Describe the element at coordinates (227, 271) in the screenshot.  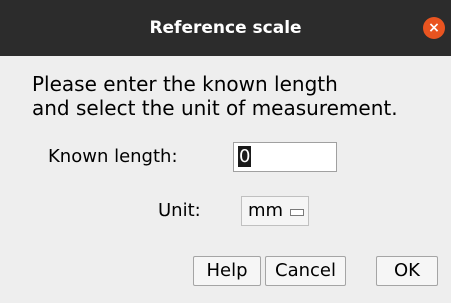
I see `help-button: Help` at that location.